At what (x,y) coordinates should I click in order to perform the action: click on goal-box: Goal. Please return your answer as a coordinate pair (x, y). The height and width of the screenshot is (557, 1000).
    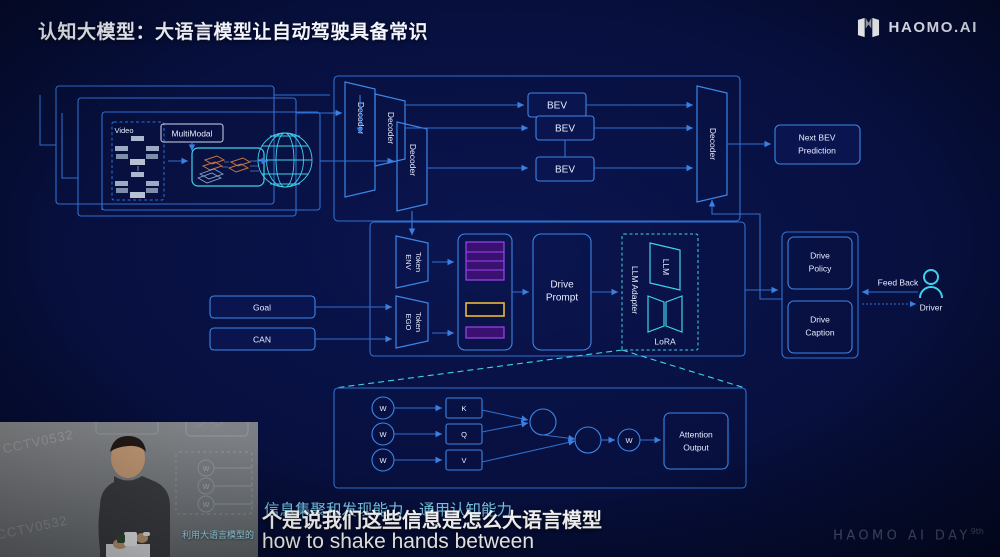
    Looking at the image, I should click on (300, 307).